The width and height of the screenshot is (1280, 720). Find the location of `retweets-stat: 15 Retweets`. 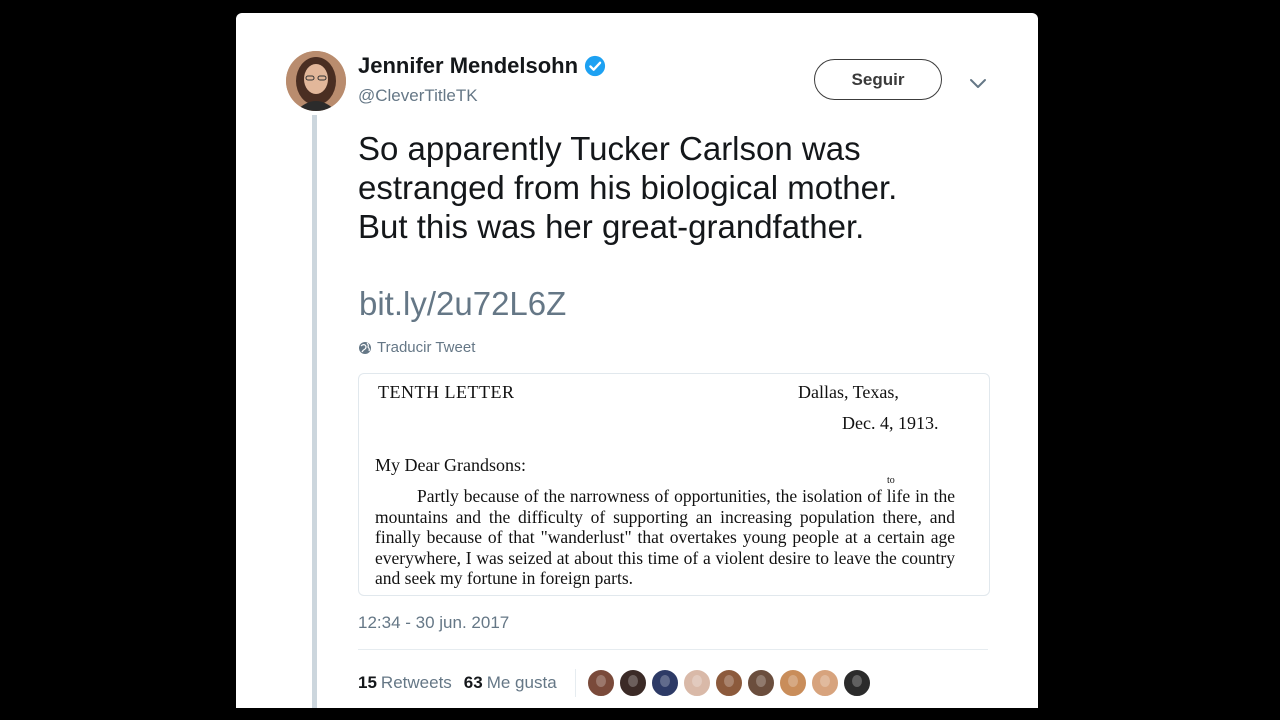

retweets-stat: 15 Retweets is located at coordinates (405, 683).